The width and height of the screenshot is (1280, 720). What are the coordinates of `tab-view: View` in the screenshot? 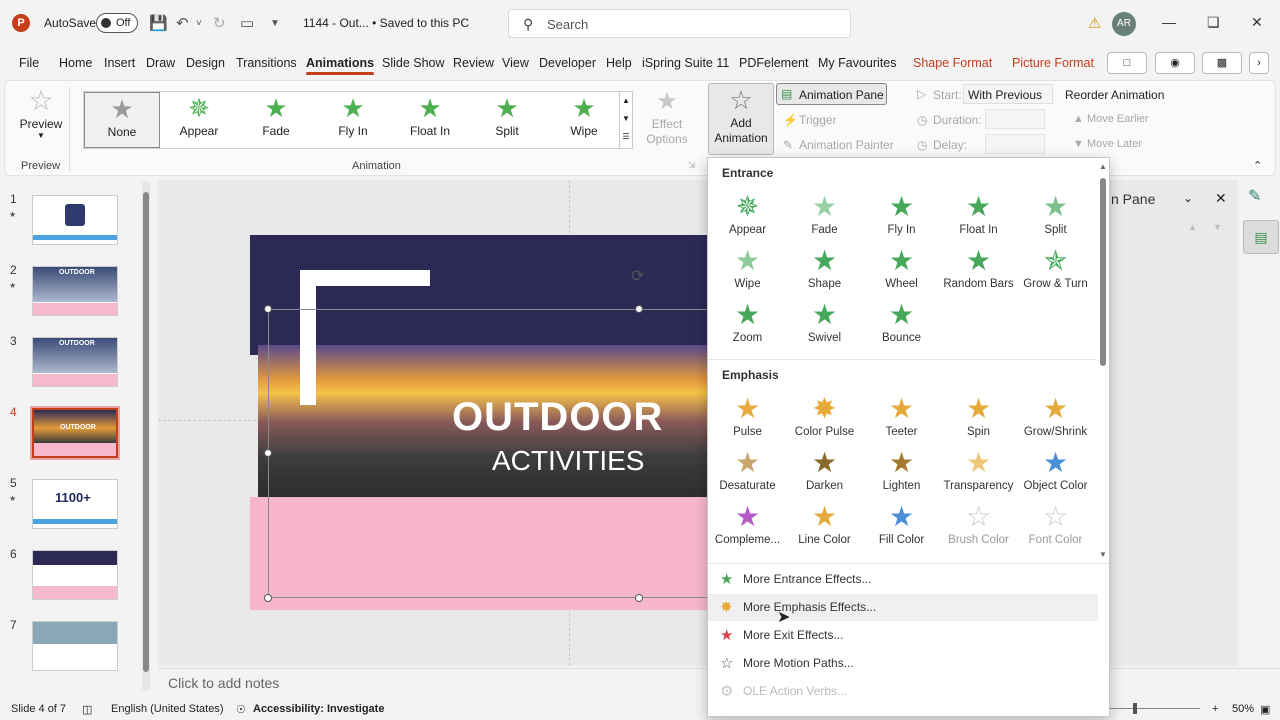 It's located at (515, 63).